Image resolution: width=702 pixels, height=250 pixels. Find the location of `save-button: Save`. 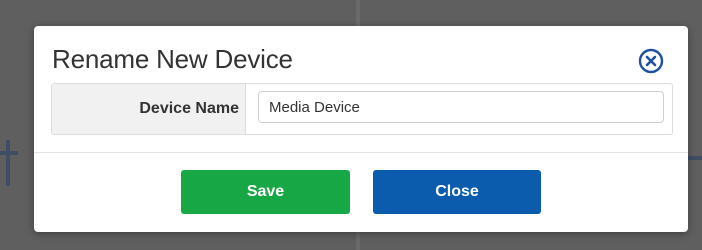

save-button: Save is located at coordinates (265, 192).